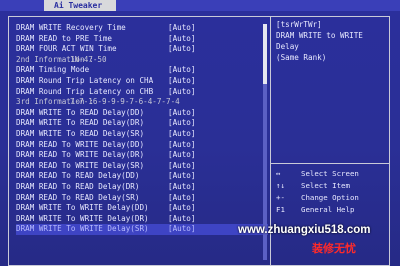 Image resolution: width=400 pixels, height=266 pixels. What do you see at coordinates (142, 176) in the screenshot?
I see `setting-row: DRAM READ To READ Delay(DD) [Auto]` at bounding box center [142, 176].